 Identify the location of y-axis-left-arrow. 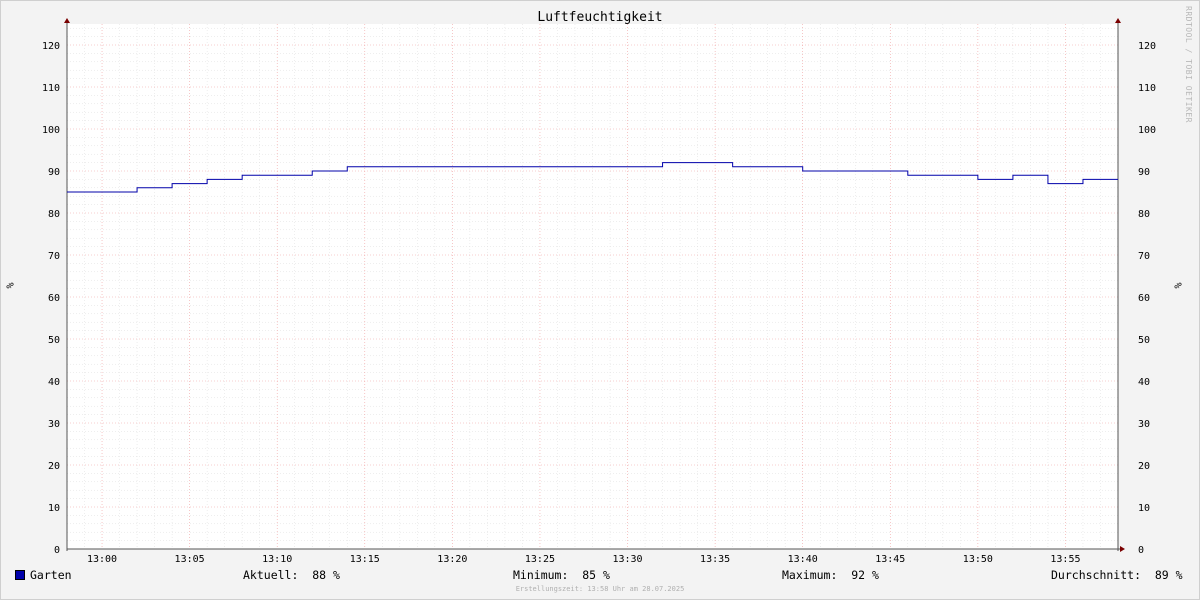
(67, 20).